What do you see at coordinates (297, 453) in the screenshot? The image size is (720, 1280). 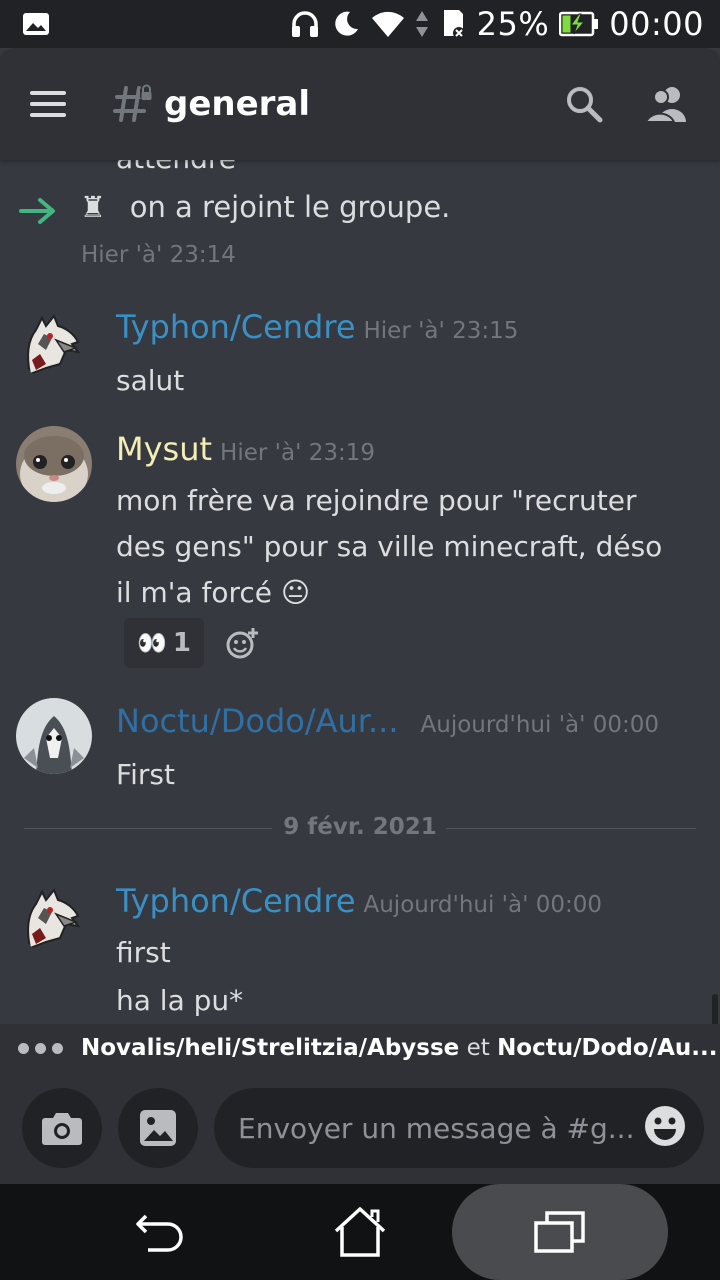 I see `message-time: Hier 'à' 23:19` at bounding box center [297, 453].